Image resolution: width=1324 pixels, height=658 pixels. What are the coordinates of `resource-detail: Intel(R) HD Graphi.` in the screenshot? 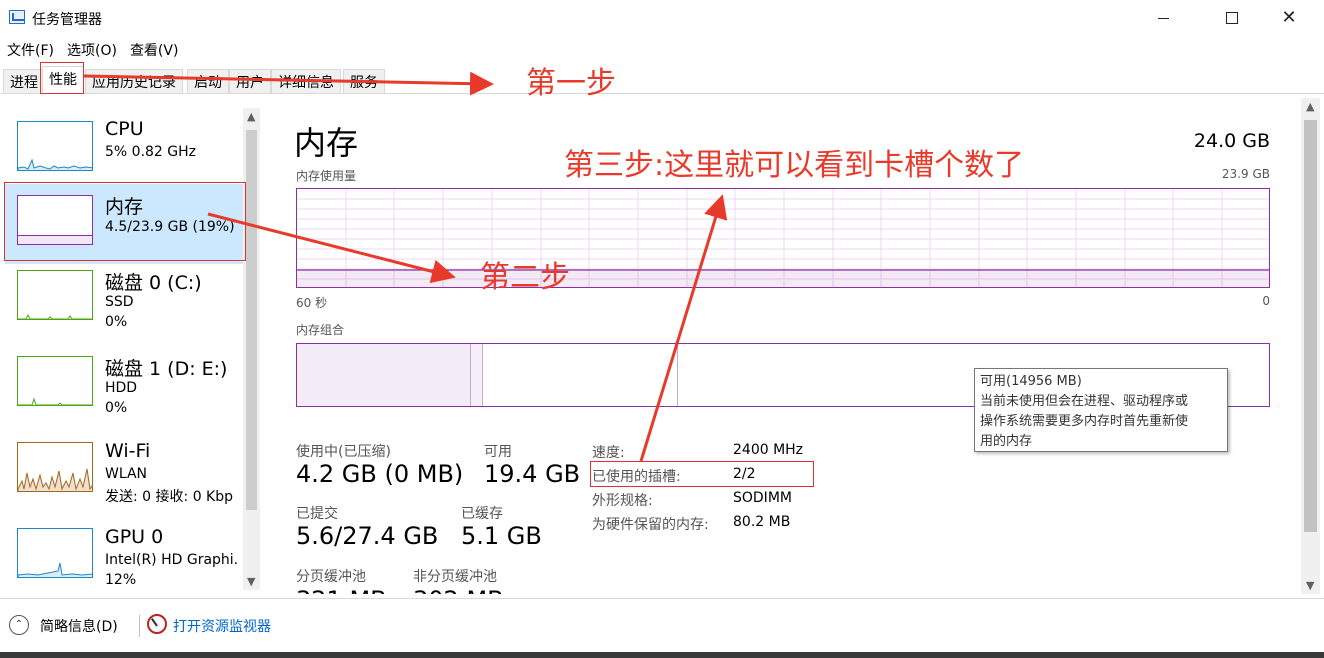 It's located at (172, 560).